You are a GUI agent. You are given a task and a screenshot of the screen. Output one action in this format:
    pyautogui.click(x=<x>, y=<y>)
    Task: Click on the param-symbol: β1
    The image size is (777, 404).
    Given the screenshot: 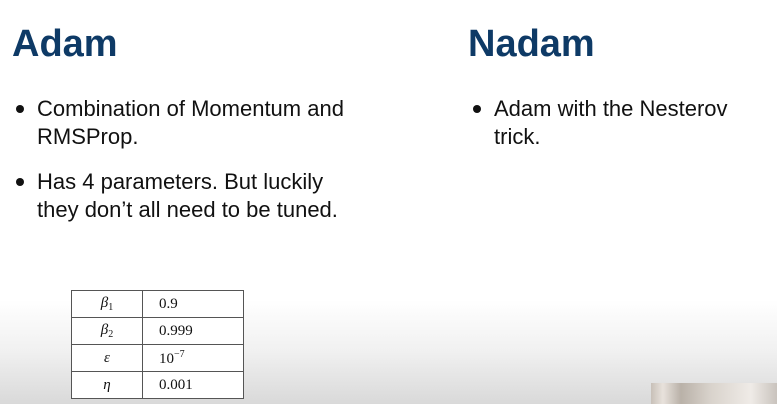 What is the action you would take?
    pyautogui.click(x=107, y=304)
    